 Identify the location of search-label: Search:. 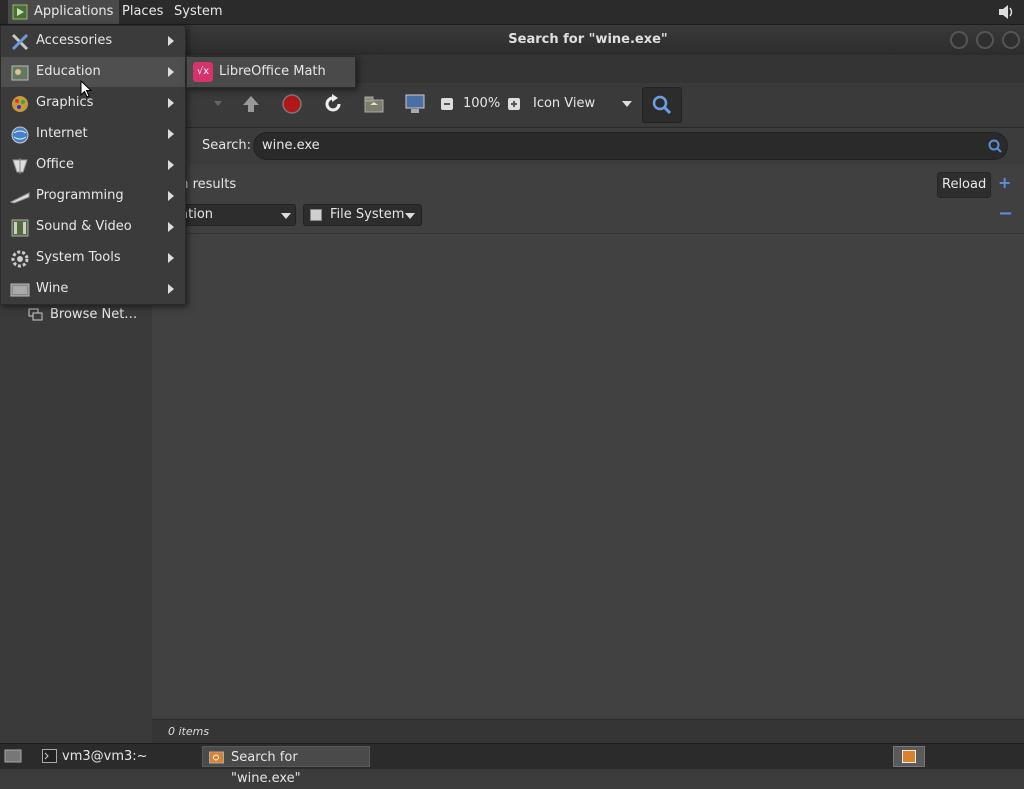
(227, 145).